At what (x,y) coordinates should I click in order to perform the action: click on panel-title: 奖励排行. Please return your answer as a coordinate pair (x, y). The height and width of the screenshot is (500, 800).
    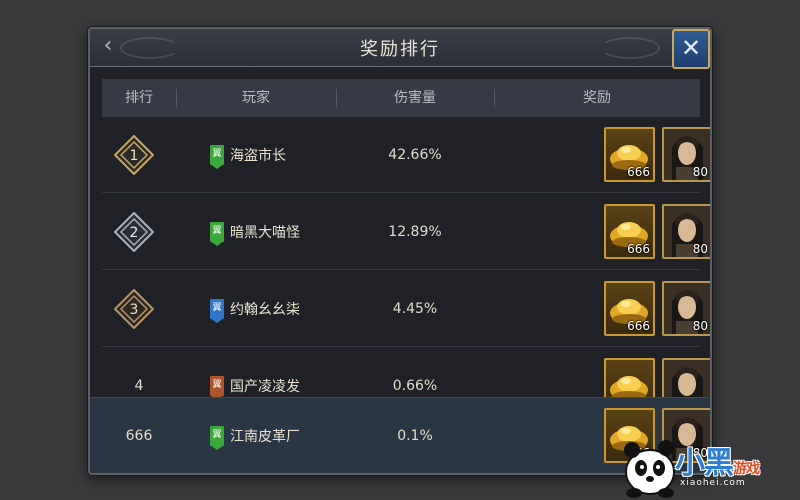
    Looking at the image, I should click on (400, 49).